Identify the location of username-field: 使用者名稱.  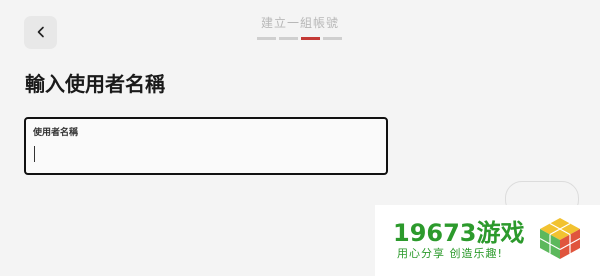
(206, 146).